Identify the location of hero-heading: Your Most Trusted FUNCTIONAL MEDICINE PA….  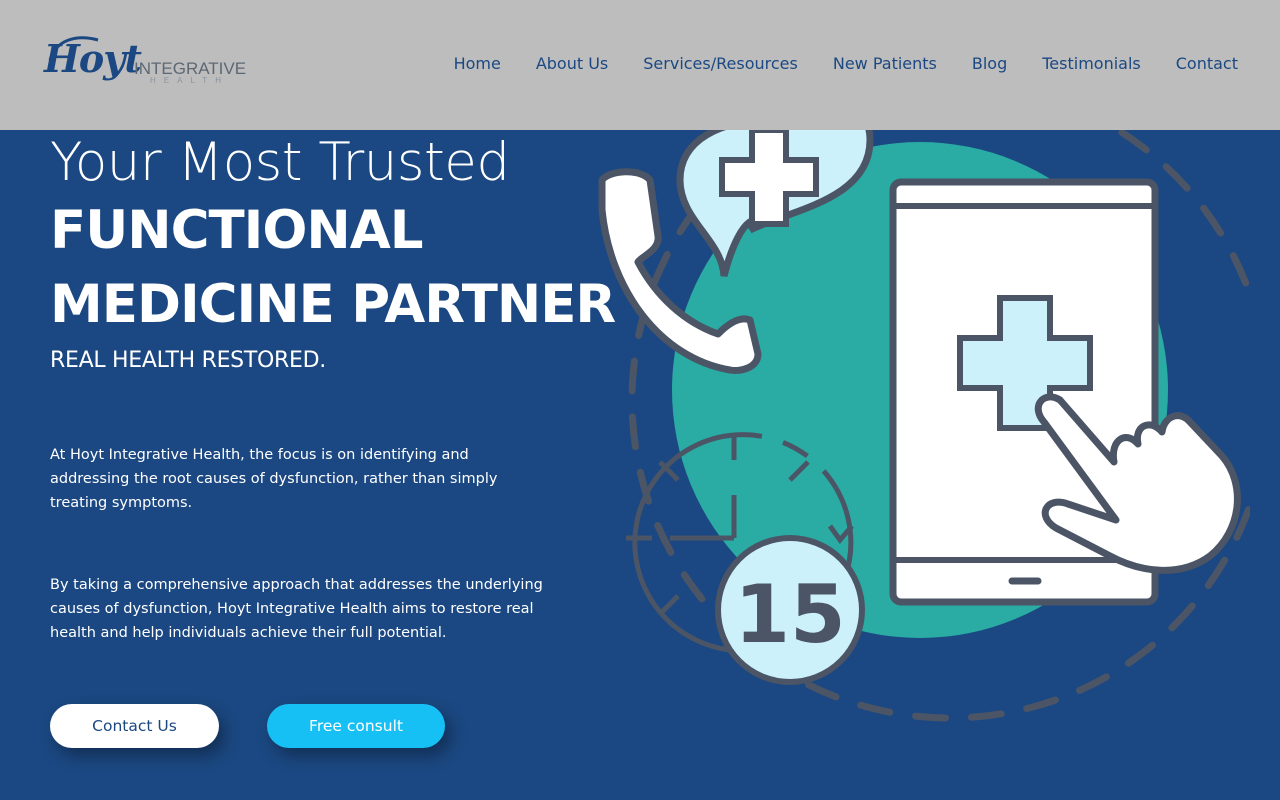
(340, 253).